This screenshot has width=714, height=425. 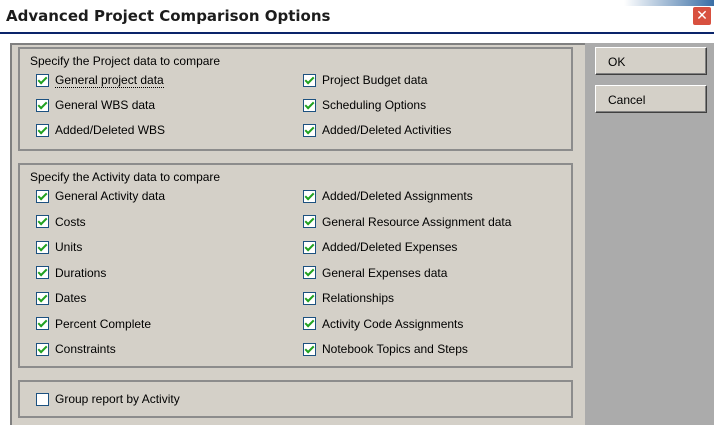 I want to click on activity-left-checkbox: Percent Complete, so click(x=93, y=324).